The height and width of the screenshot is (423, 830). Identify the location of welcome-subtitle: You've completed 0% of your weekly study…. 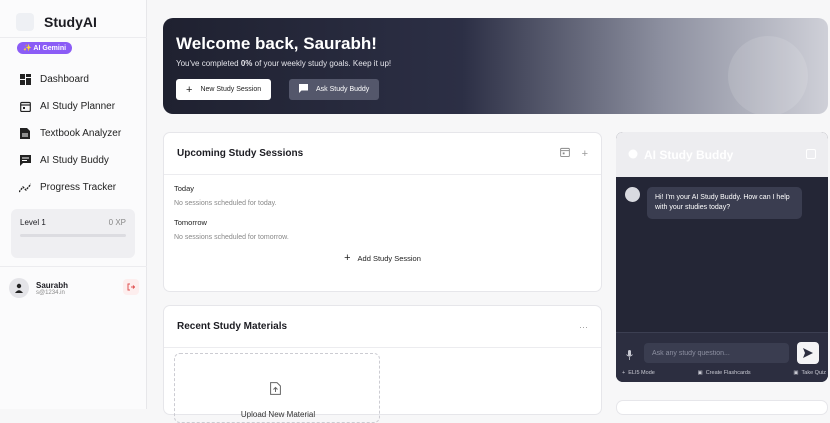
(284, 63).